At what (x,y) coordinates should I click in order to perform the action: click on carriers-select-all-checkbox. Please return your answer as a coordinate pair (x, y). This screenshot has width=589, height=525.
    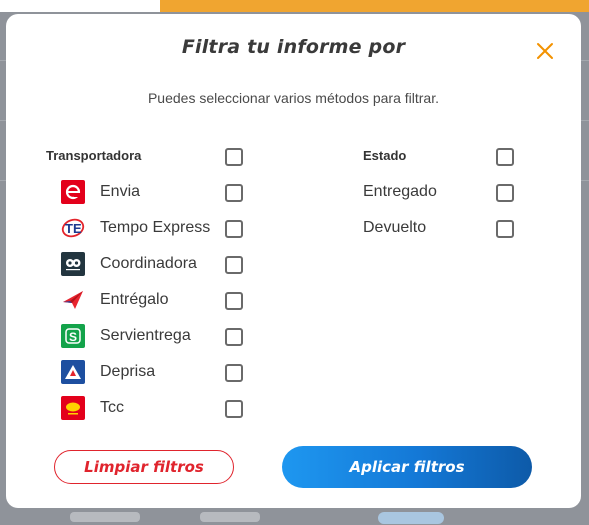
    Looking at the image, I should click on (234, 157).